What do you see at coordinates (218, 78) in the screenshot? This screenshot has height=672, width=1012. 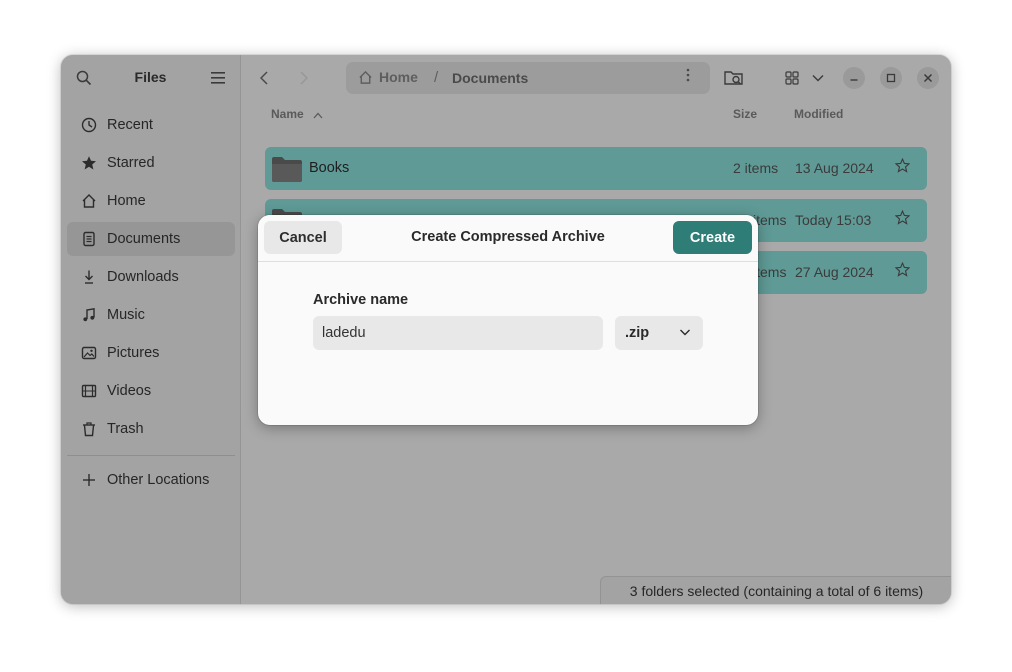 I see `hamburger-menu-icon` at bounding box center [218, 78].